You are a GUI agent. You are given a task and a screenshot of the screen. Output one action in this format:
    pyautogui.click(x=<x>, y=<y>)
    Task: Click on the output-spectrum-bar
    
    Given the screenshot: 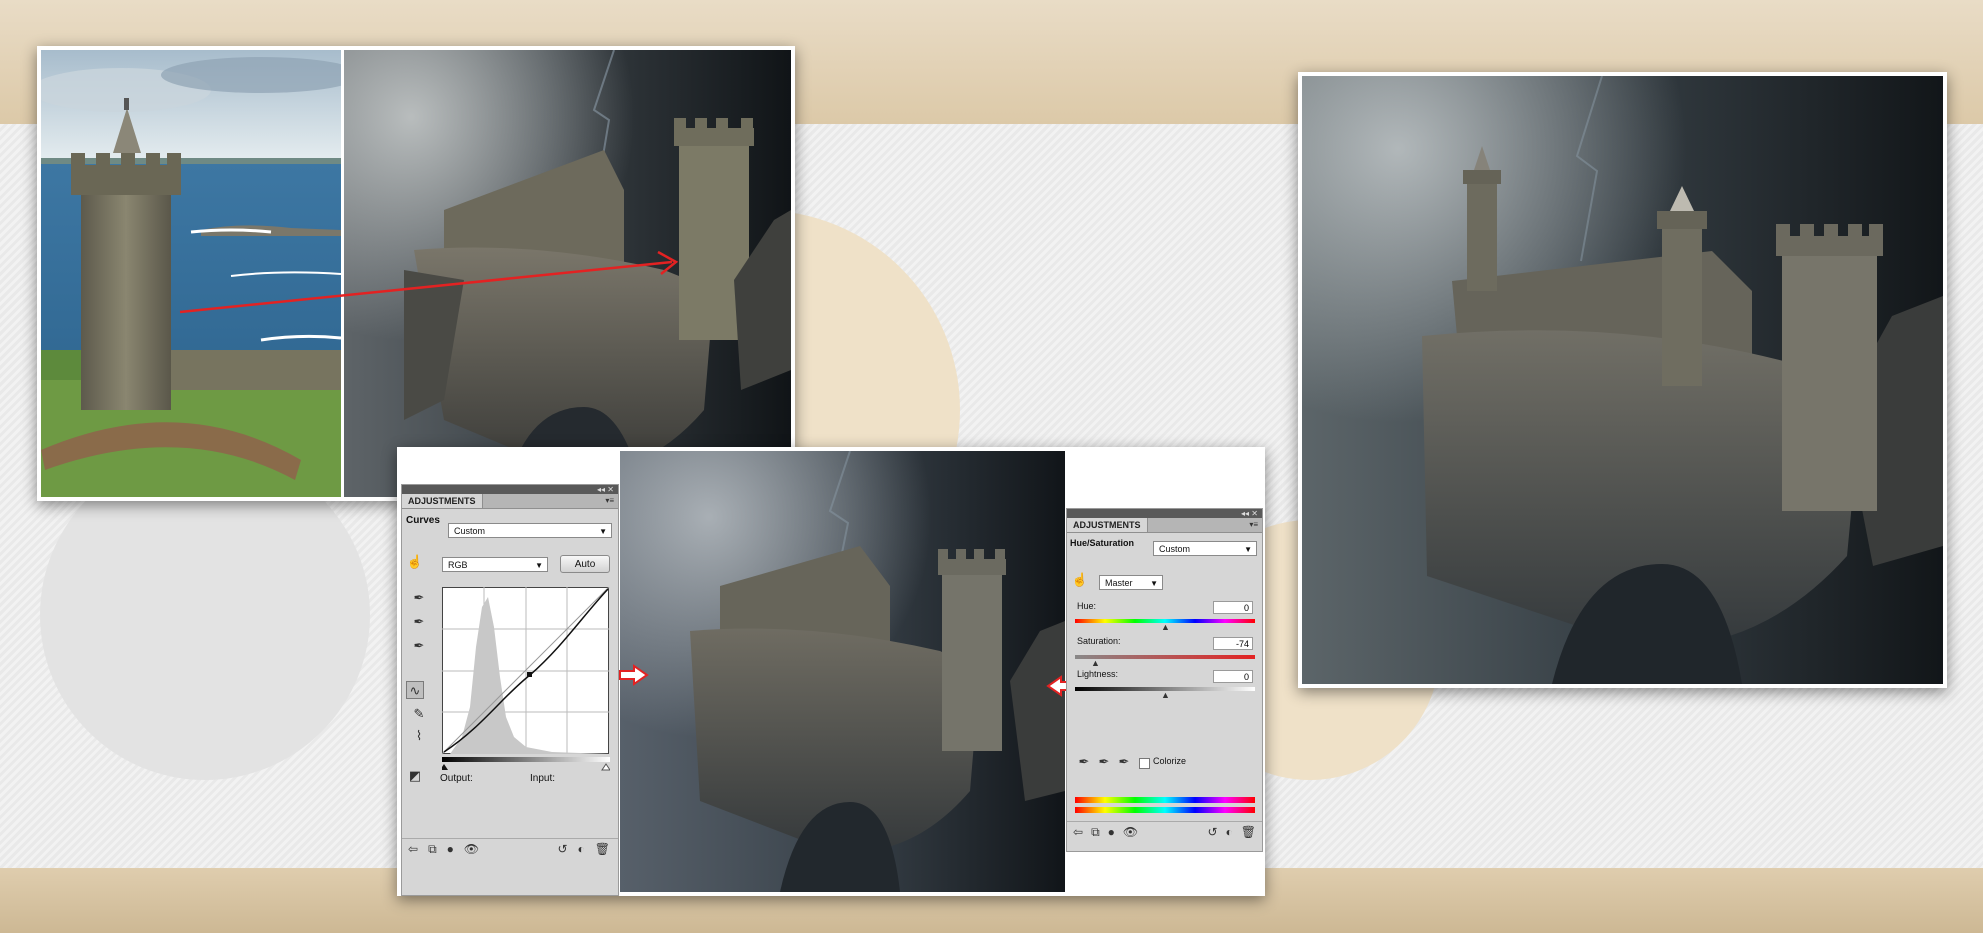 What is the action you would take?
    pyautogui.click(x=1165, y=810)
    